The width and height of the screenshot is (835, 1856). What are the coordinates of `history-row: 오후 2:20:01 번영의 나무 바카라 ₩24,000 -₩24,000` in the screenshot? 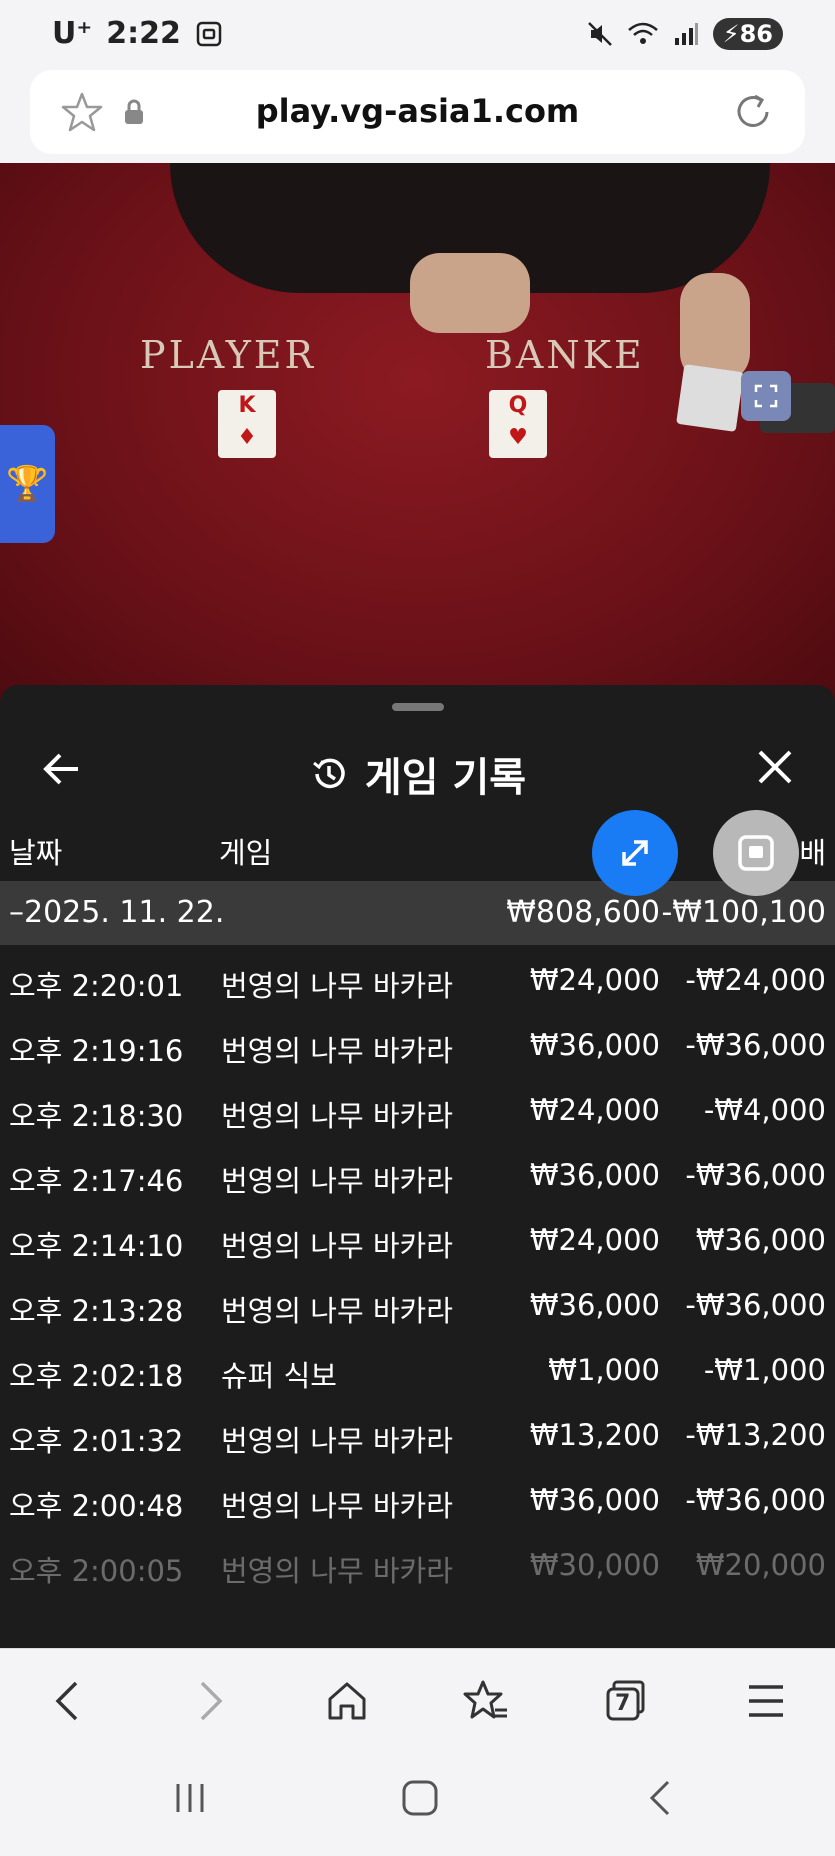 It's located at (417, 981).